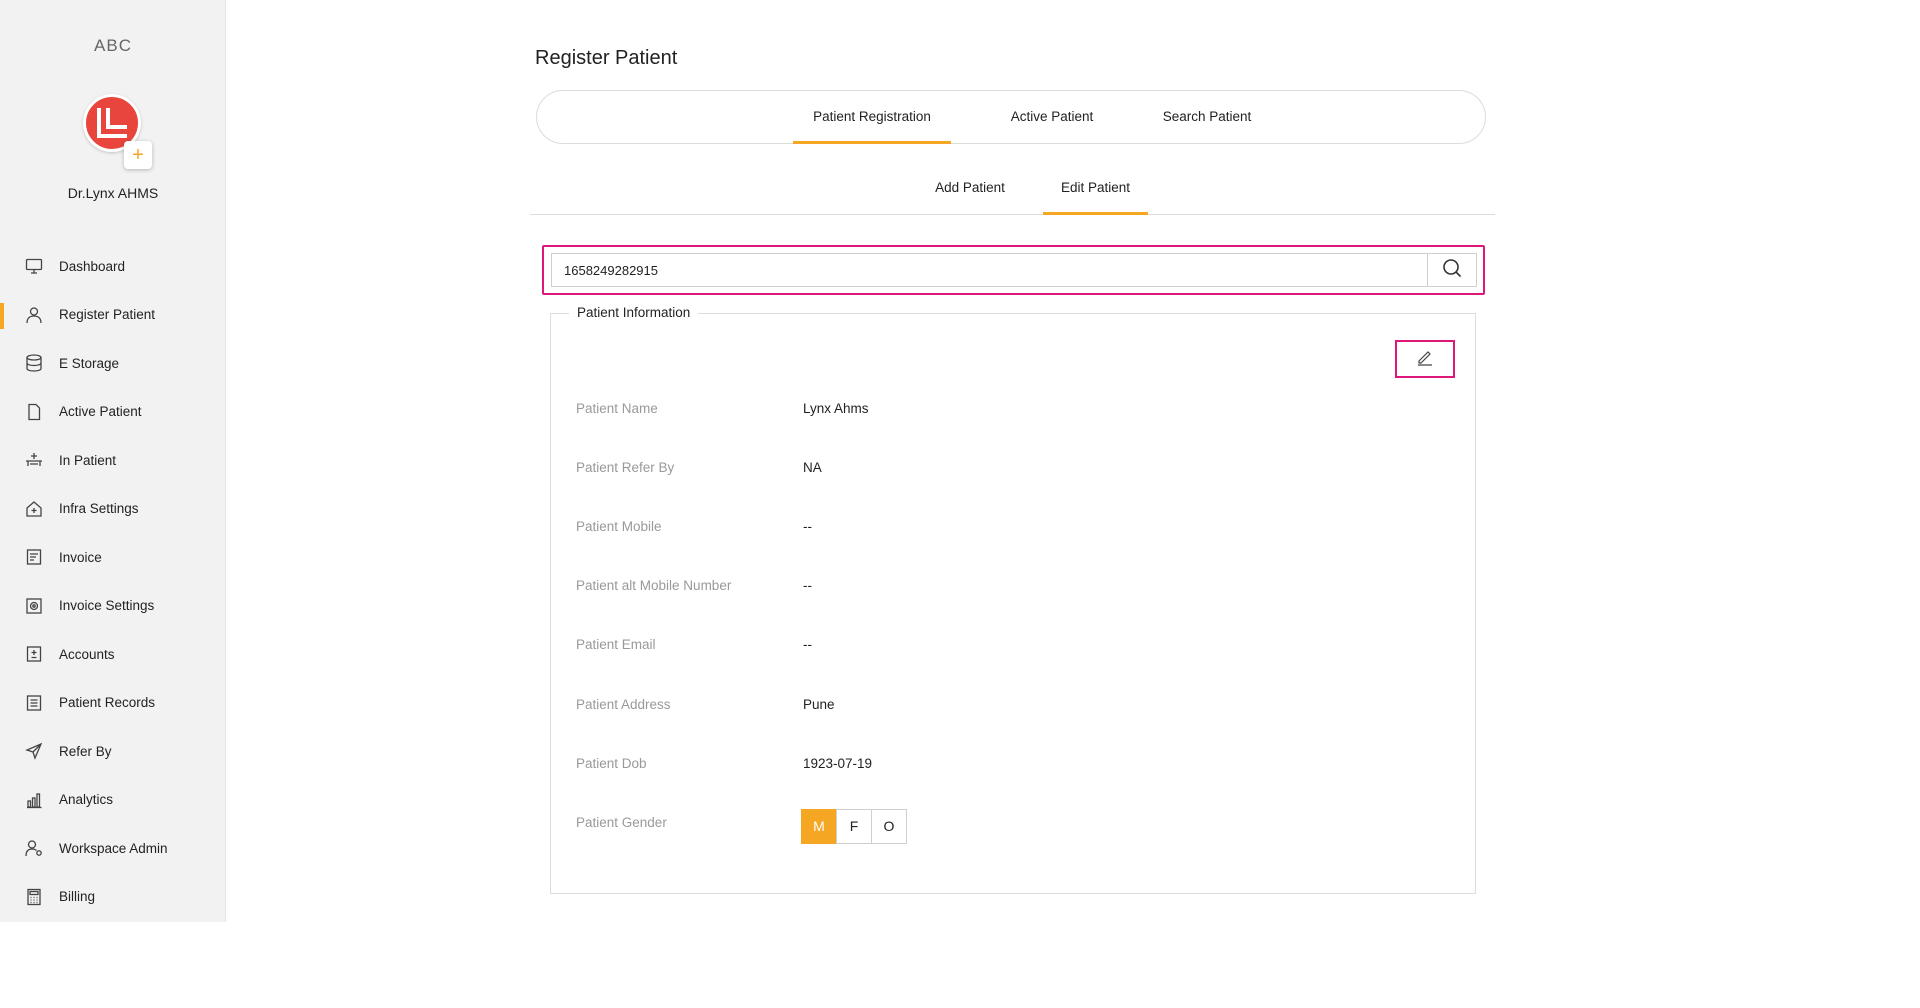  What do you see at coordinates (836, 408) in the screenshot?
I see `field-value: Lynx Ahms` at bounding box center [836, 408].